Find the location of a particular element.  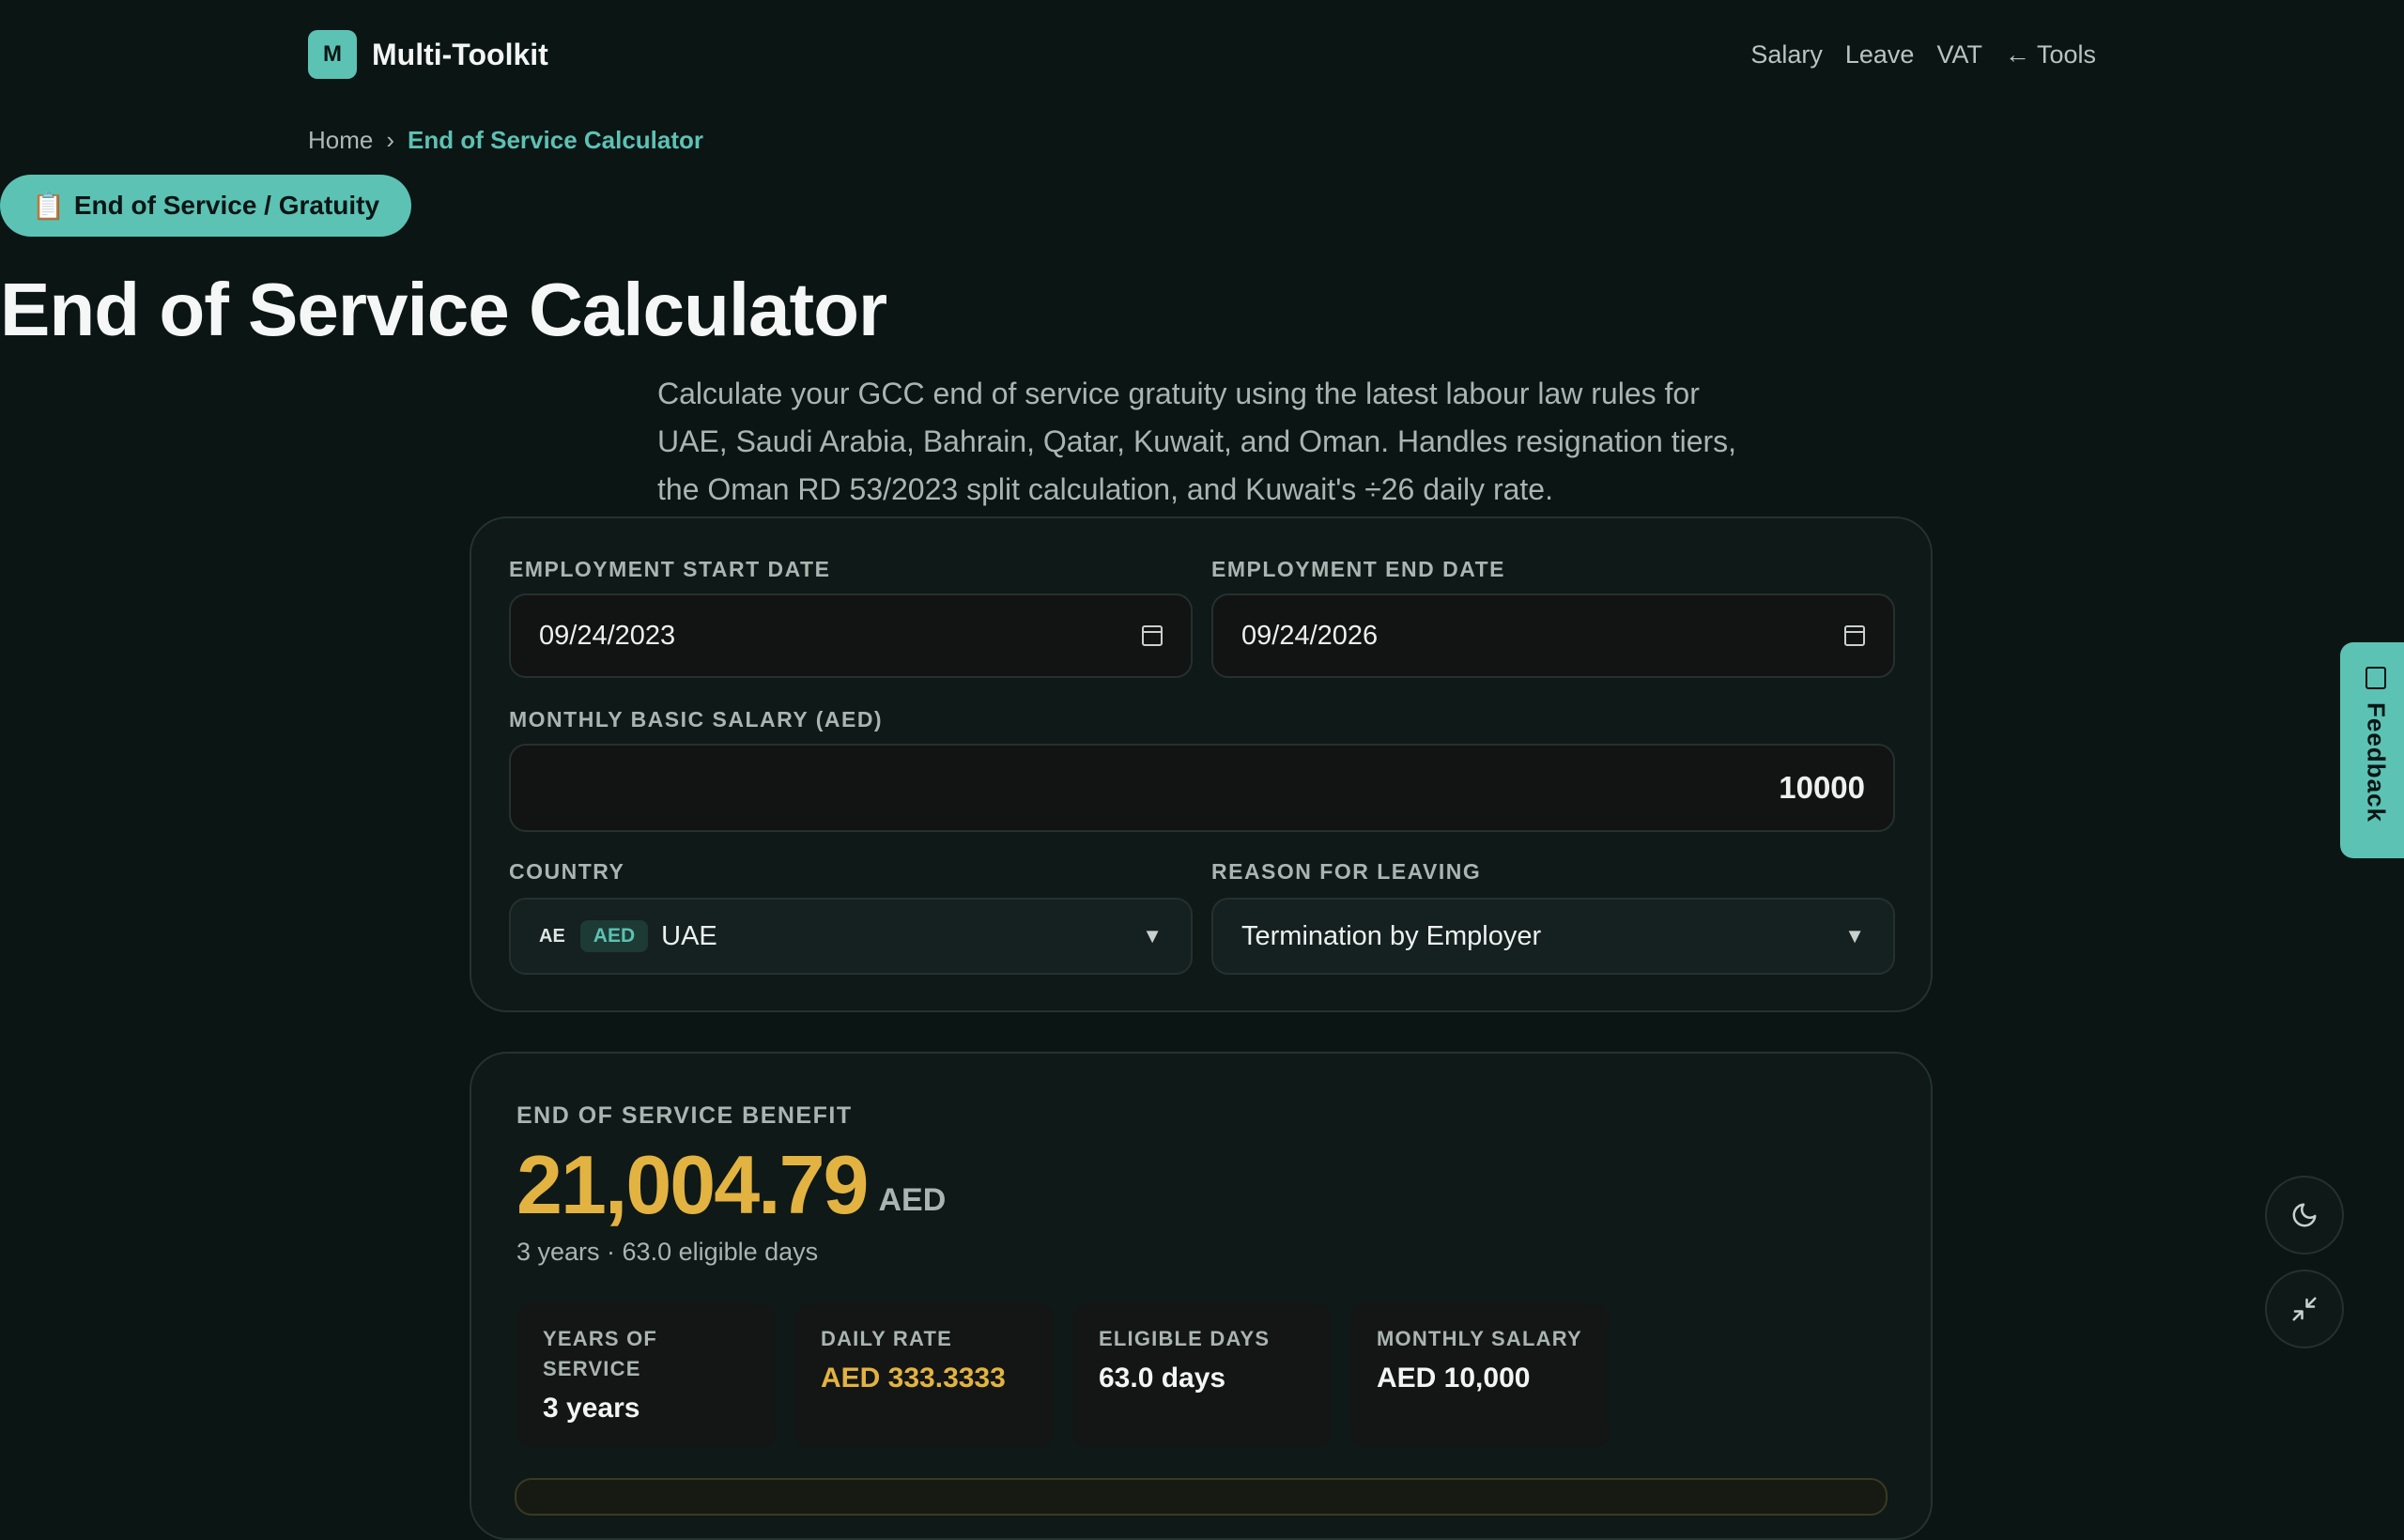

feedback-label: Feedback is located at coordinates (2376, 762).